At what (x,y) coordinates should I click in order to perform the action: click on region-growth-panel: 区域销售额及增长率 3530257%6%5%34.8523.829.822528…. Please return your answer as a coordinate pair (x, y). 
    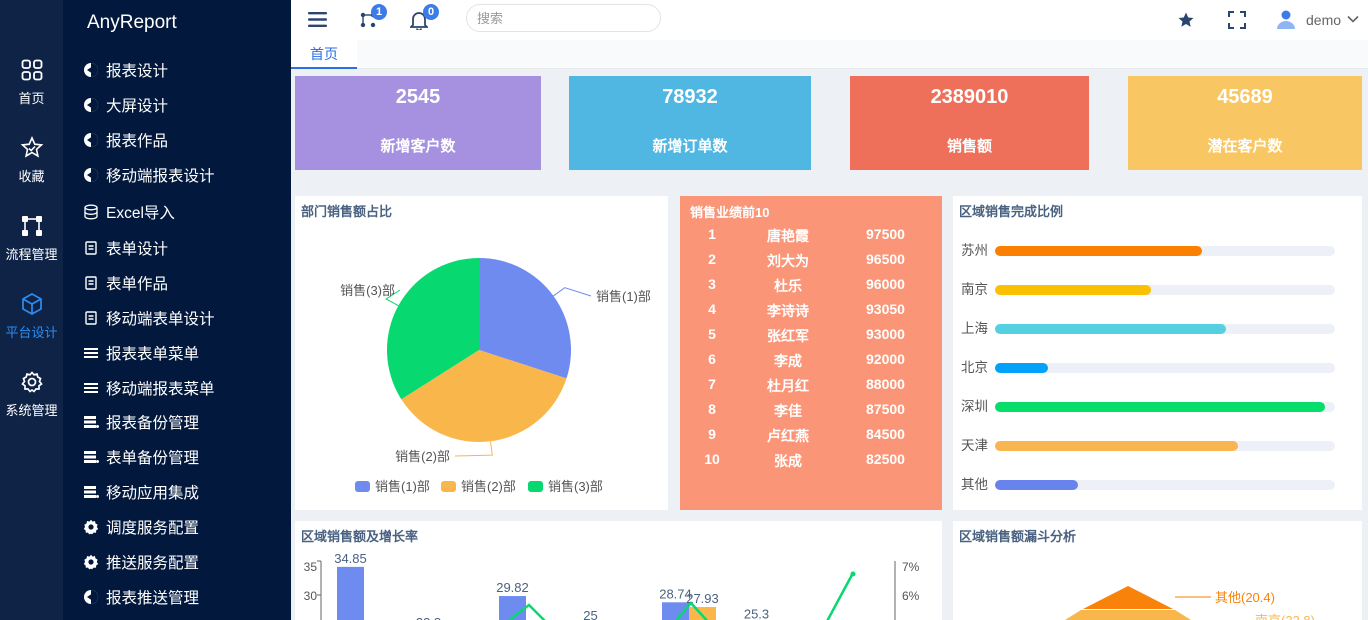
    Looking at the image, I should click on (618, 570).